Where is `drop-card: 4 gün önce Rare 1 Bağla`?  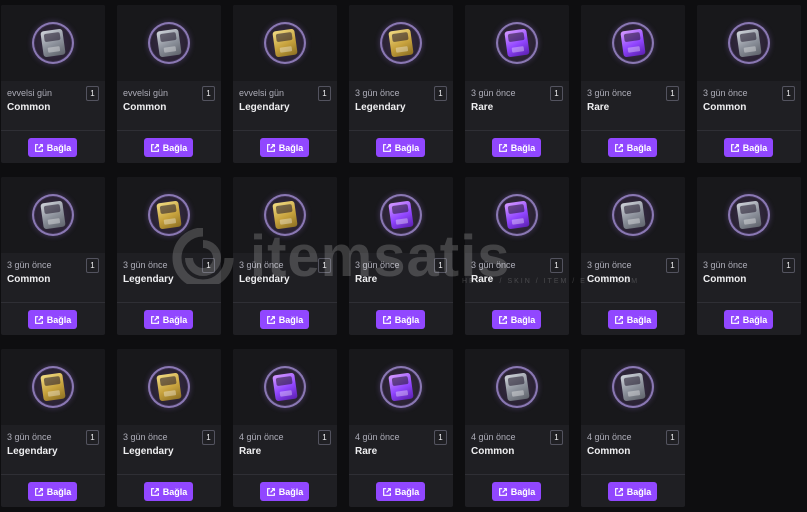 drop-card: 4 gün önce Rare 1 Bağla is located at coordinates (285, 428).